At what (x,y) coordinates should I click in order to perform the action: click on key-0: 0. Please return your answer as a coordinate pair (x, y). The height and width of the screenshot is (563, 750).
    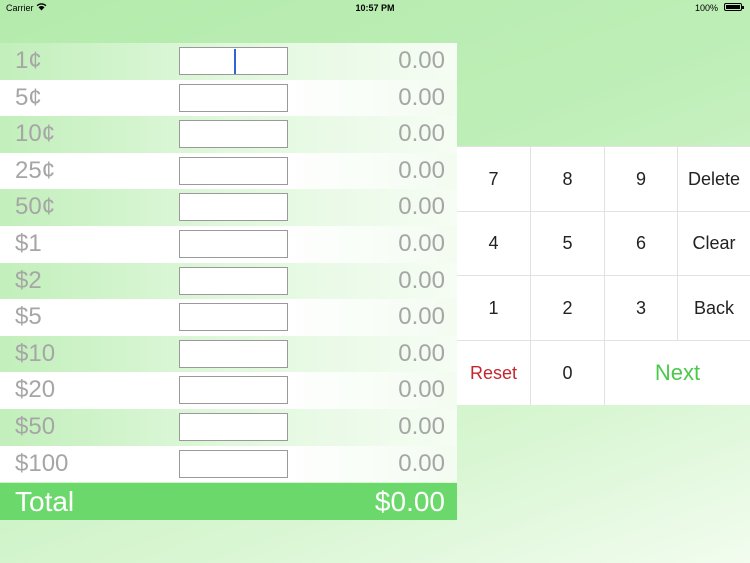
    Looking at the image, I should click on (567, 372).